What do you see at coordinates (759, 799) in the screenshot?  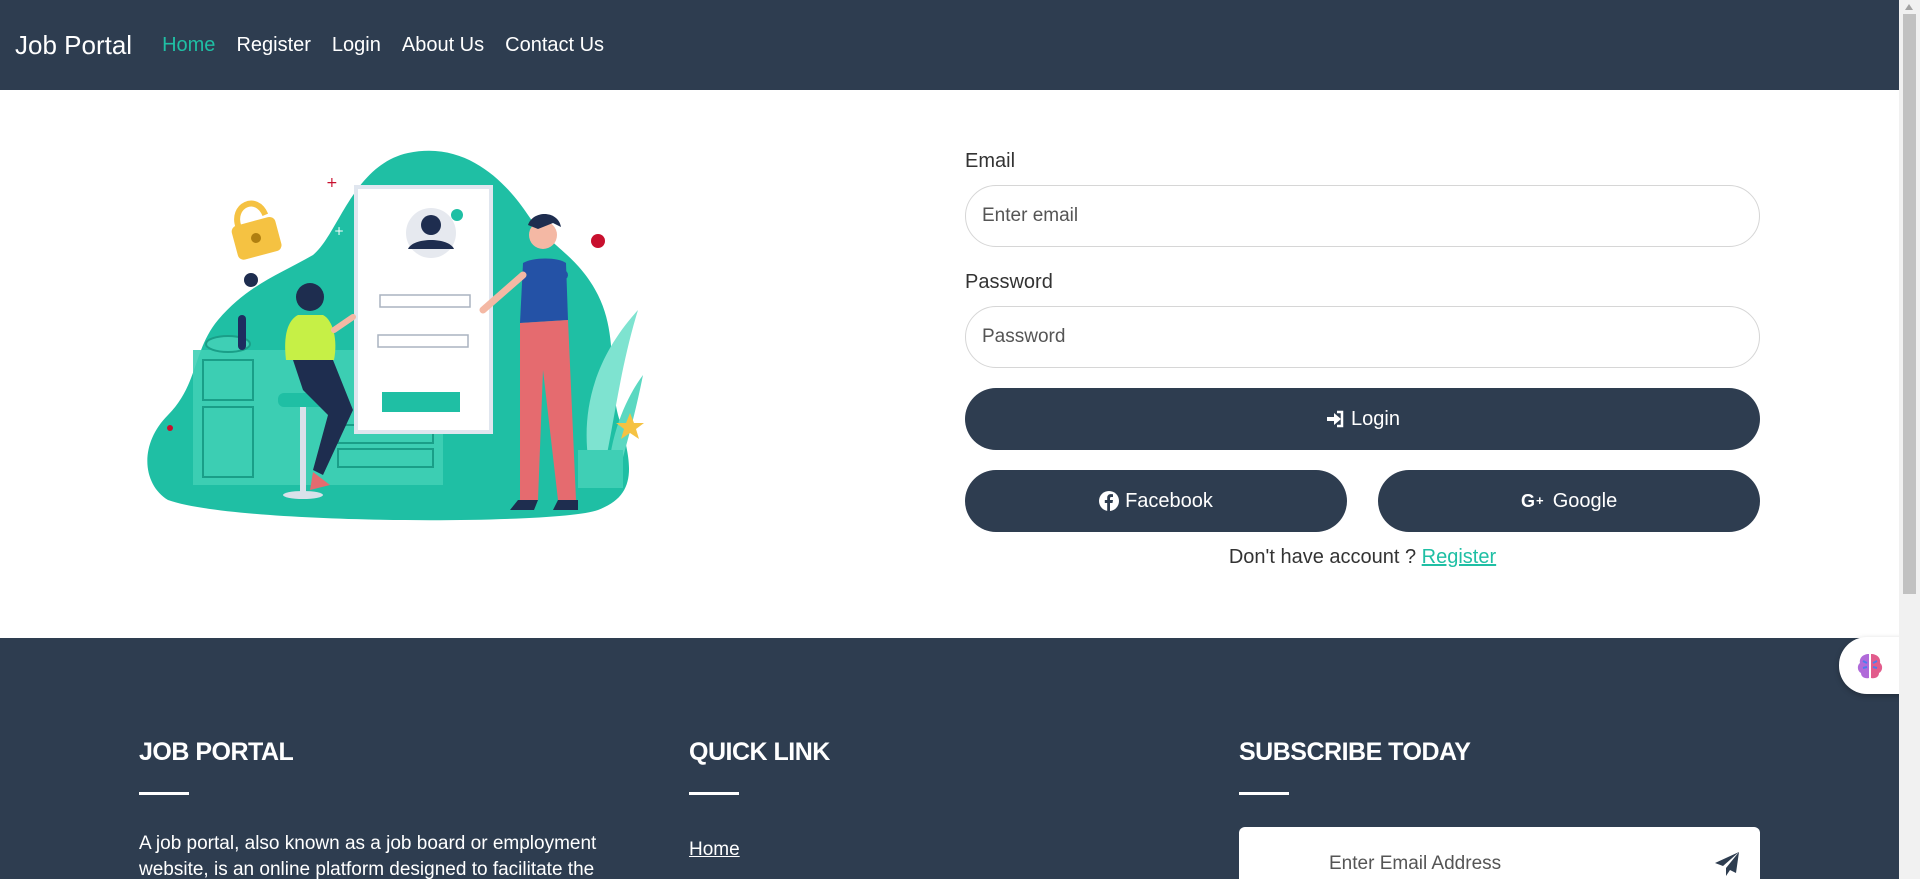 I see `footer-quick-link: QUICK LINK Home` at bounding box center [759, 799].